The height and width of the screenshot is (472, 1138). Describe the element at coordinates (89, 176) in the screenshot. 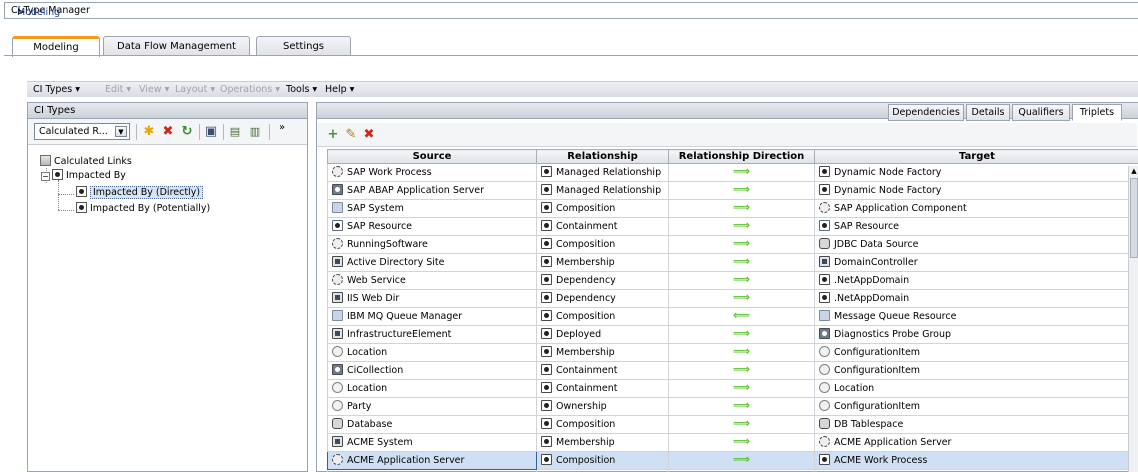

I see `tree-node-impacted-by: Impacted By` at that location.